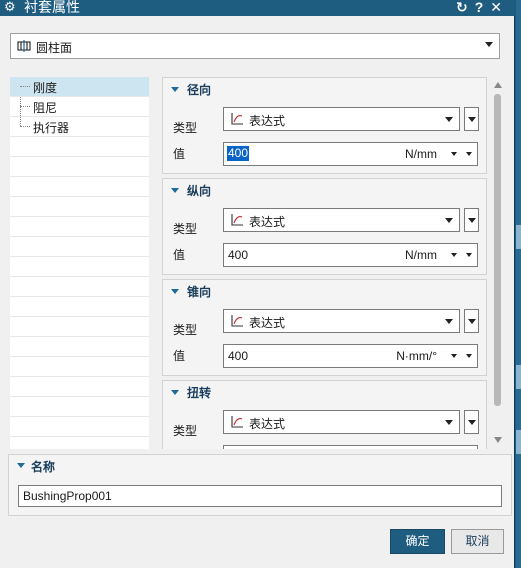 This screenshot has width=521, height=568. What do you see at coordinates (260, 496) in the screenshot?
I see `name-input: BushingProp001` at bounding box center [260, 496].